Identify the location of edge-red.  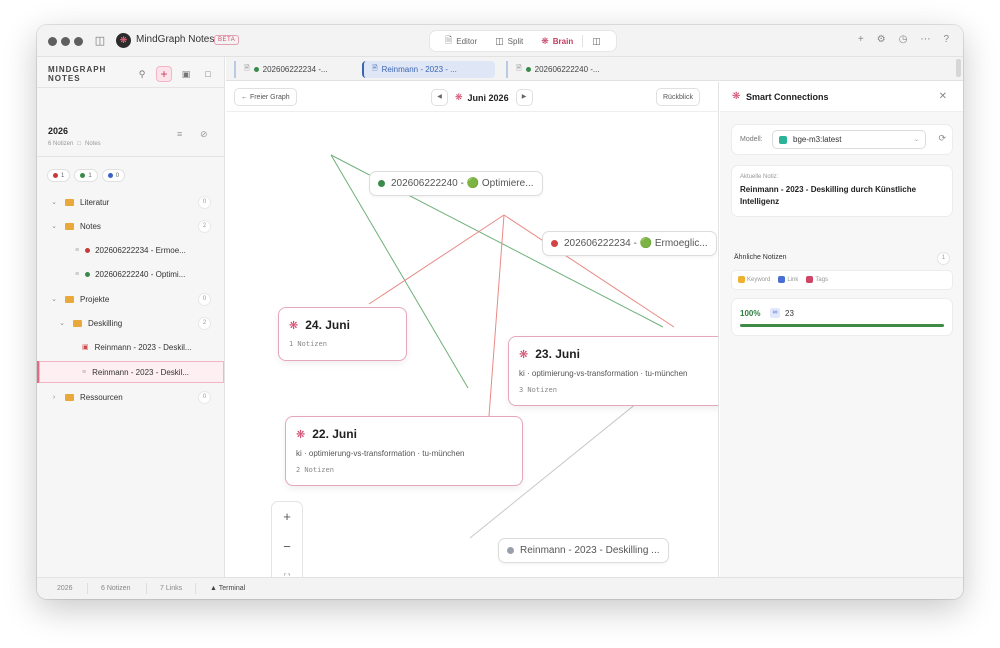
(436, 259).